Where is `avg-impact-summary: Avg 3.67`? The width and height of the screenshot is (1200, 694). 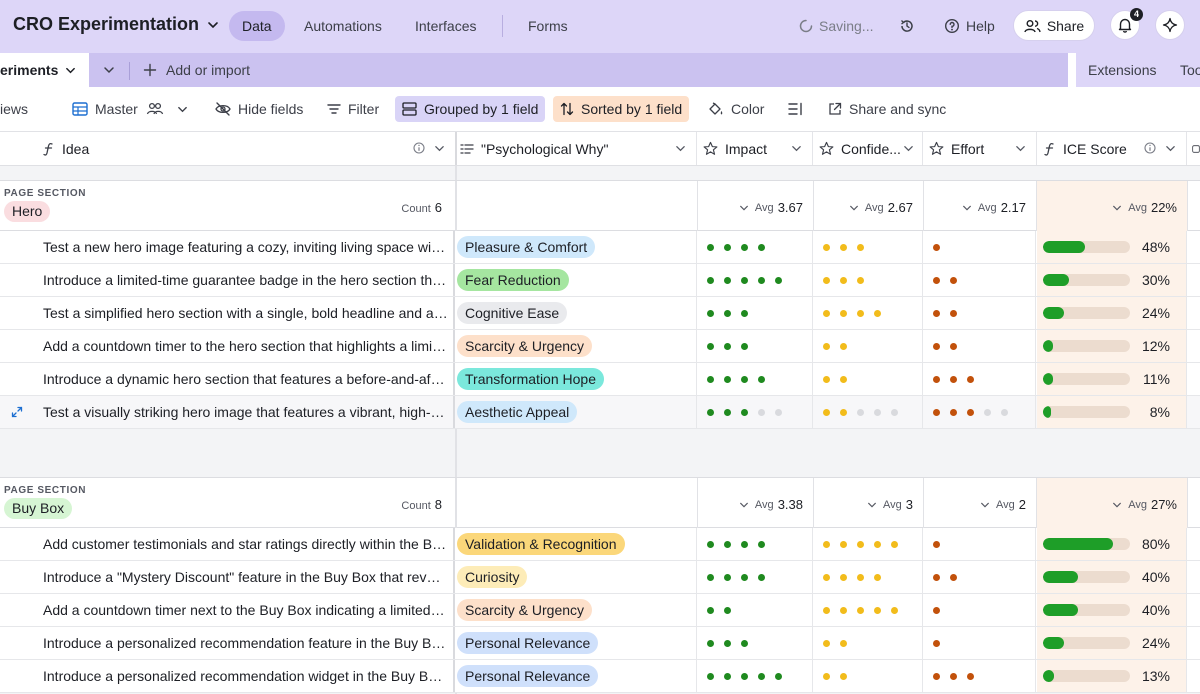
avg-impact-summary: Avg 3.67 is located at coordinates (750, 208).